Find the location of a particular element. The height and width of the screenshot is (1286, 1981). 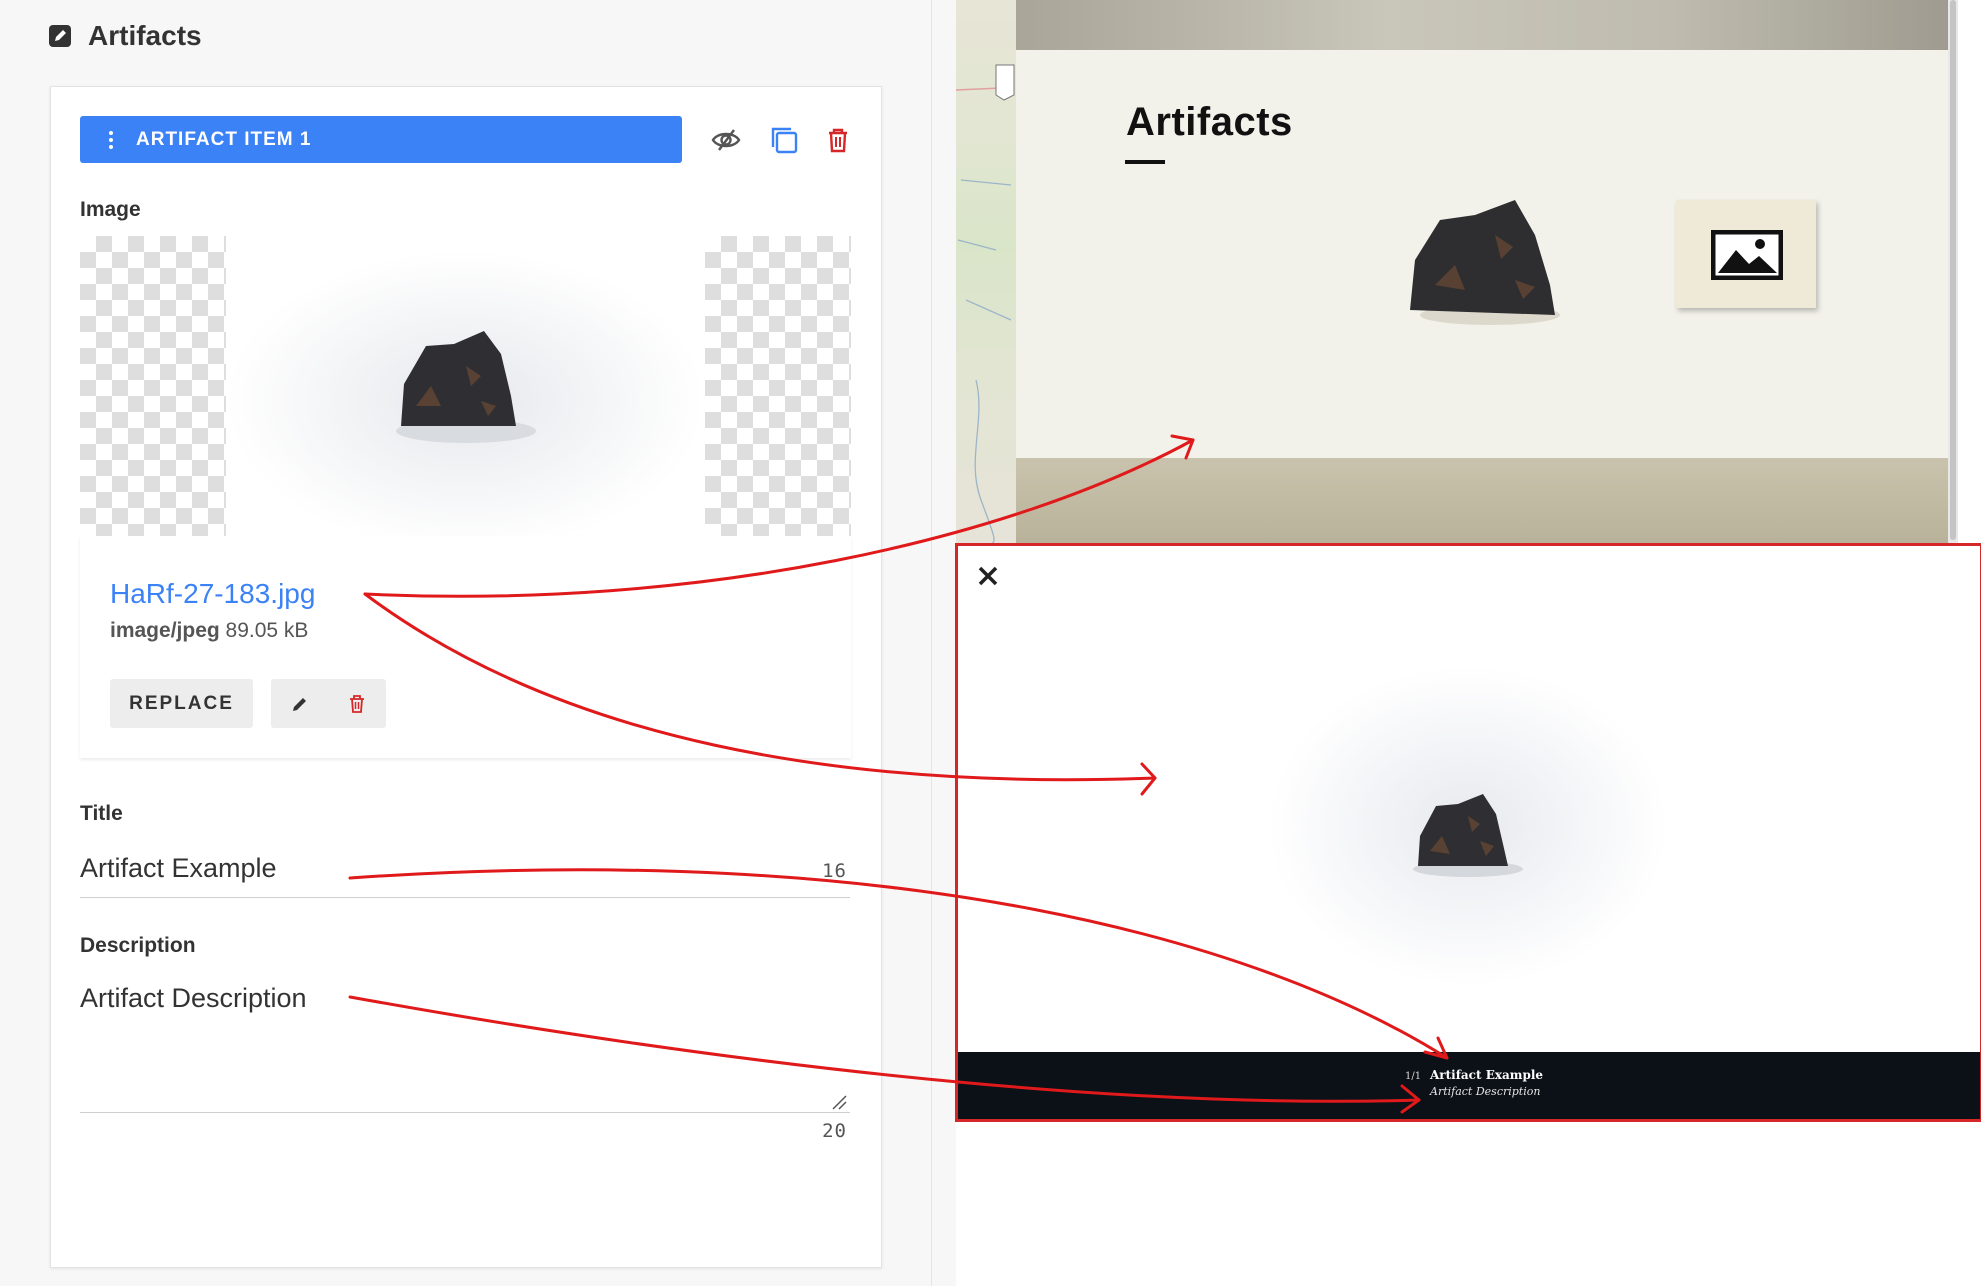

title-field-label: Title is located at coordinates (101, 813).